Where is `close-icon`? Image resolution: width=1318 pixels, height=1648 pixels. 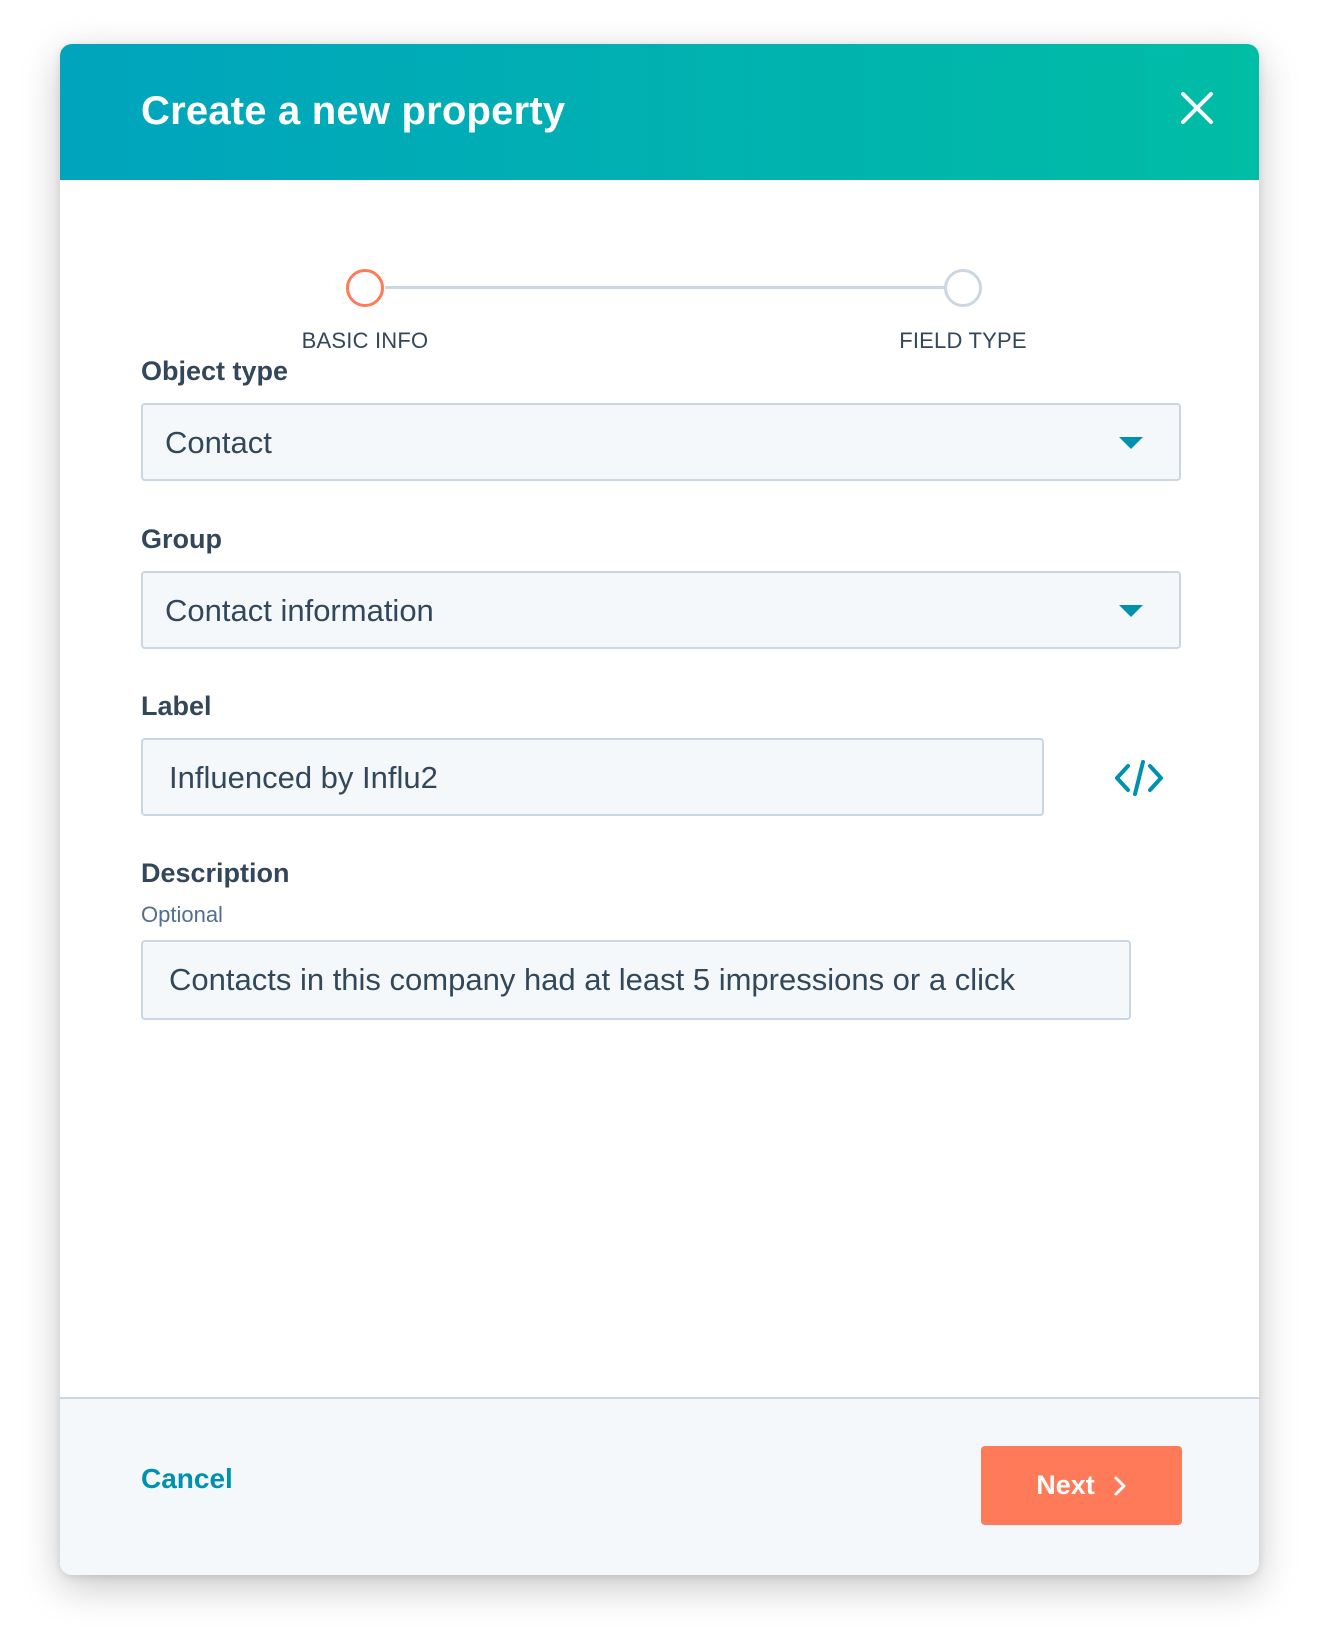
close-icon is located at coordinates (1197, 108).